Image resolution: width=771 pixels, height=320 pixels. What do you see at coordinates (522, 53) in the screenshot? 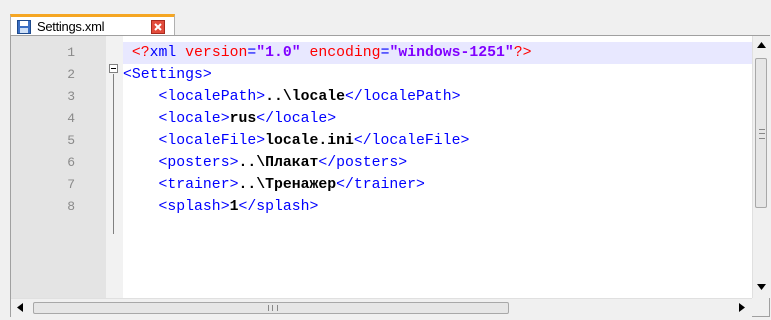
I see `code-token: ?>` at bounding box center [522, 53].